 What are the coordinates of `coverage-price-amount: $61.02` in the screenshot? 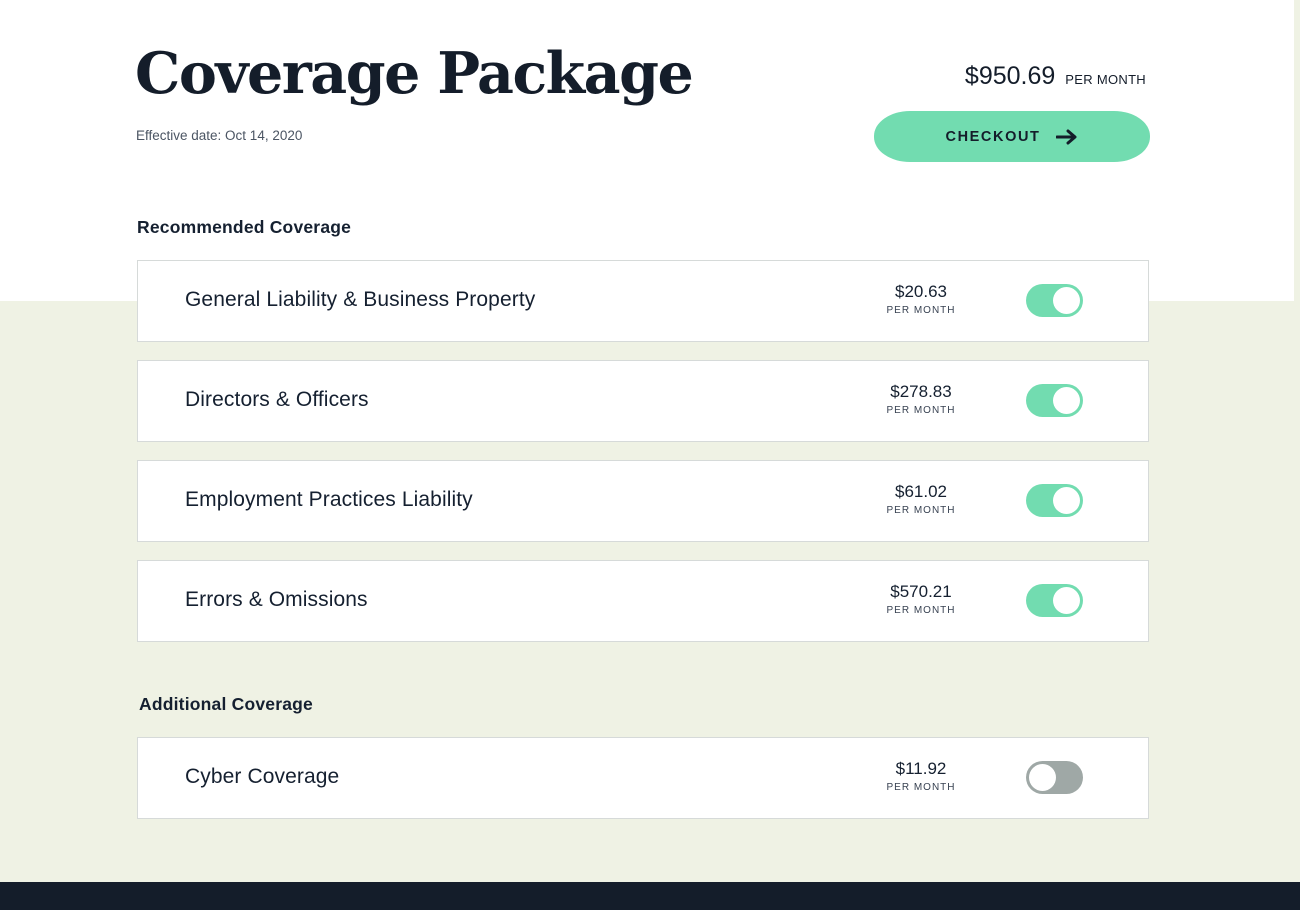 It's located at (921, 491).